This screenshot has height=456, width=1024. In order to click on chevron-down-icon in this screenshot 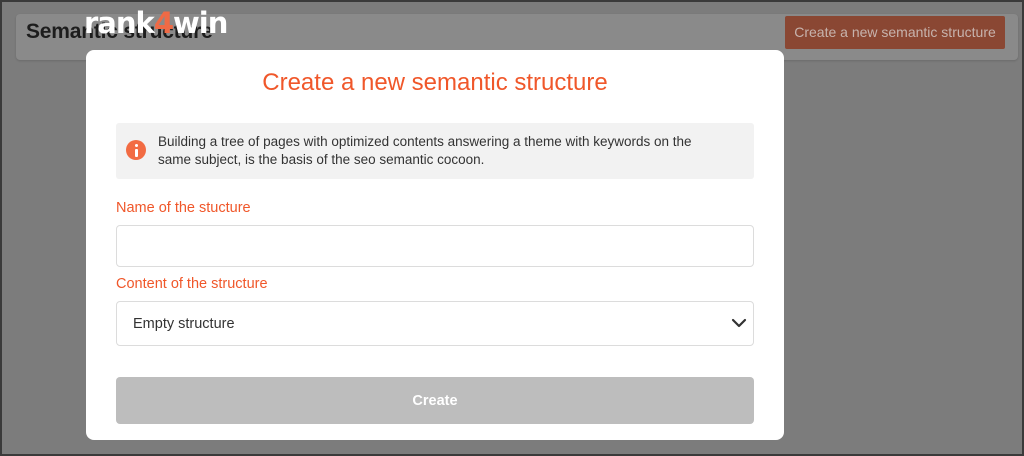, I will do `click(739, 323)`.